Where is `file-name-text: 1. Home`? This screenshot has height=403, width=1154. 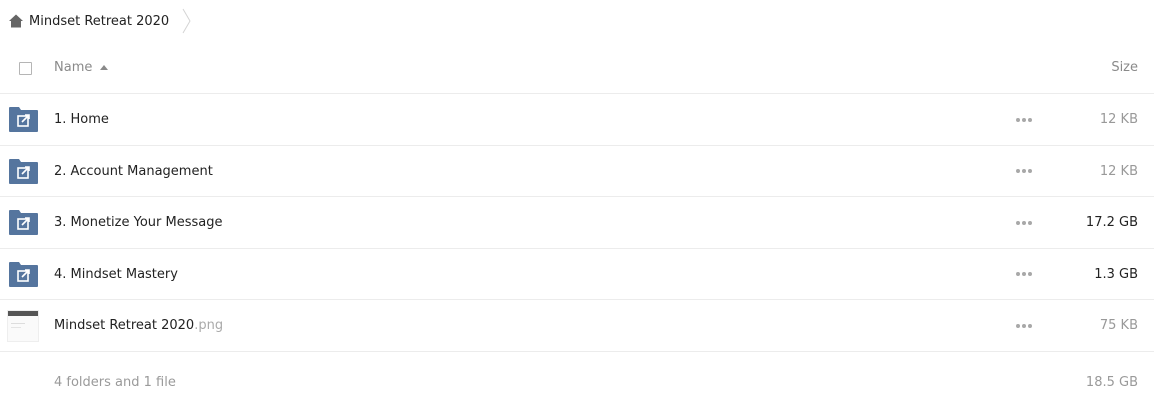
file-name-text: 1. Home is located at coordinates (81, 119).